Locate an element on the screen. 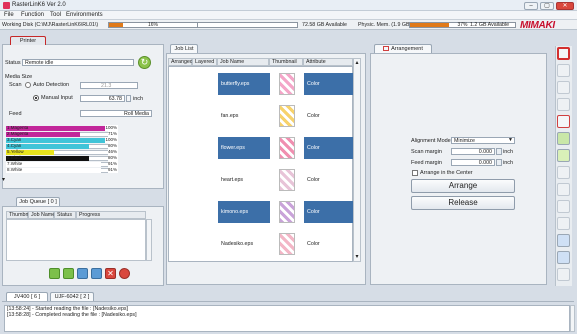 This screenshot has height=334, width=577. auto-detection-value-text: 21.3 is located at coordinates (106, 86).